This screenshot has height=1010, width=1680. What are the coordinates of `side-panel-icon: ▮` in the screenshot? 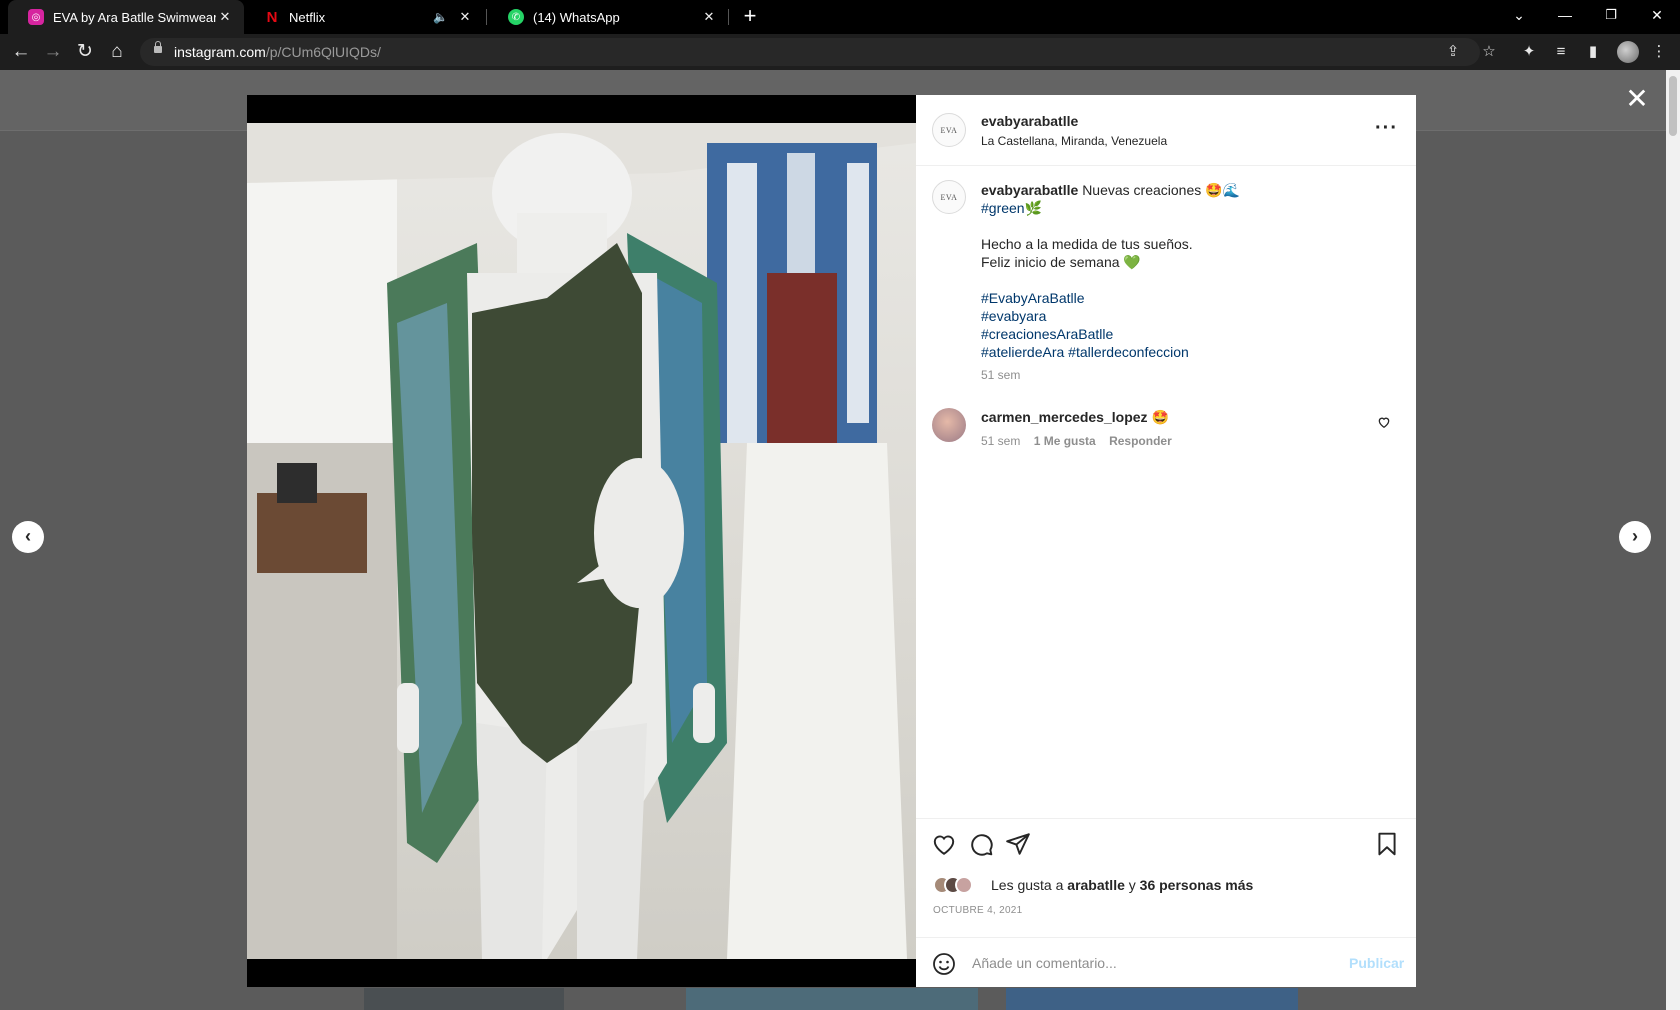 It's located at (1593, 52).